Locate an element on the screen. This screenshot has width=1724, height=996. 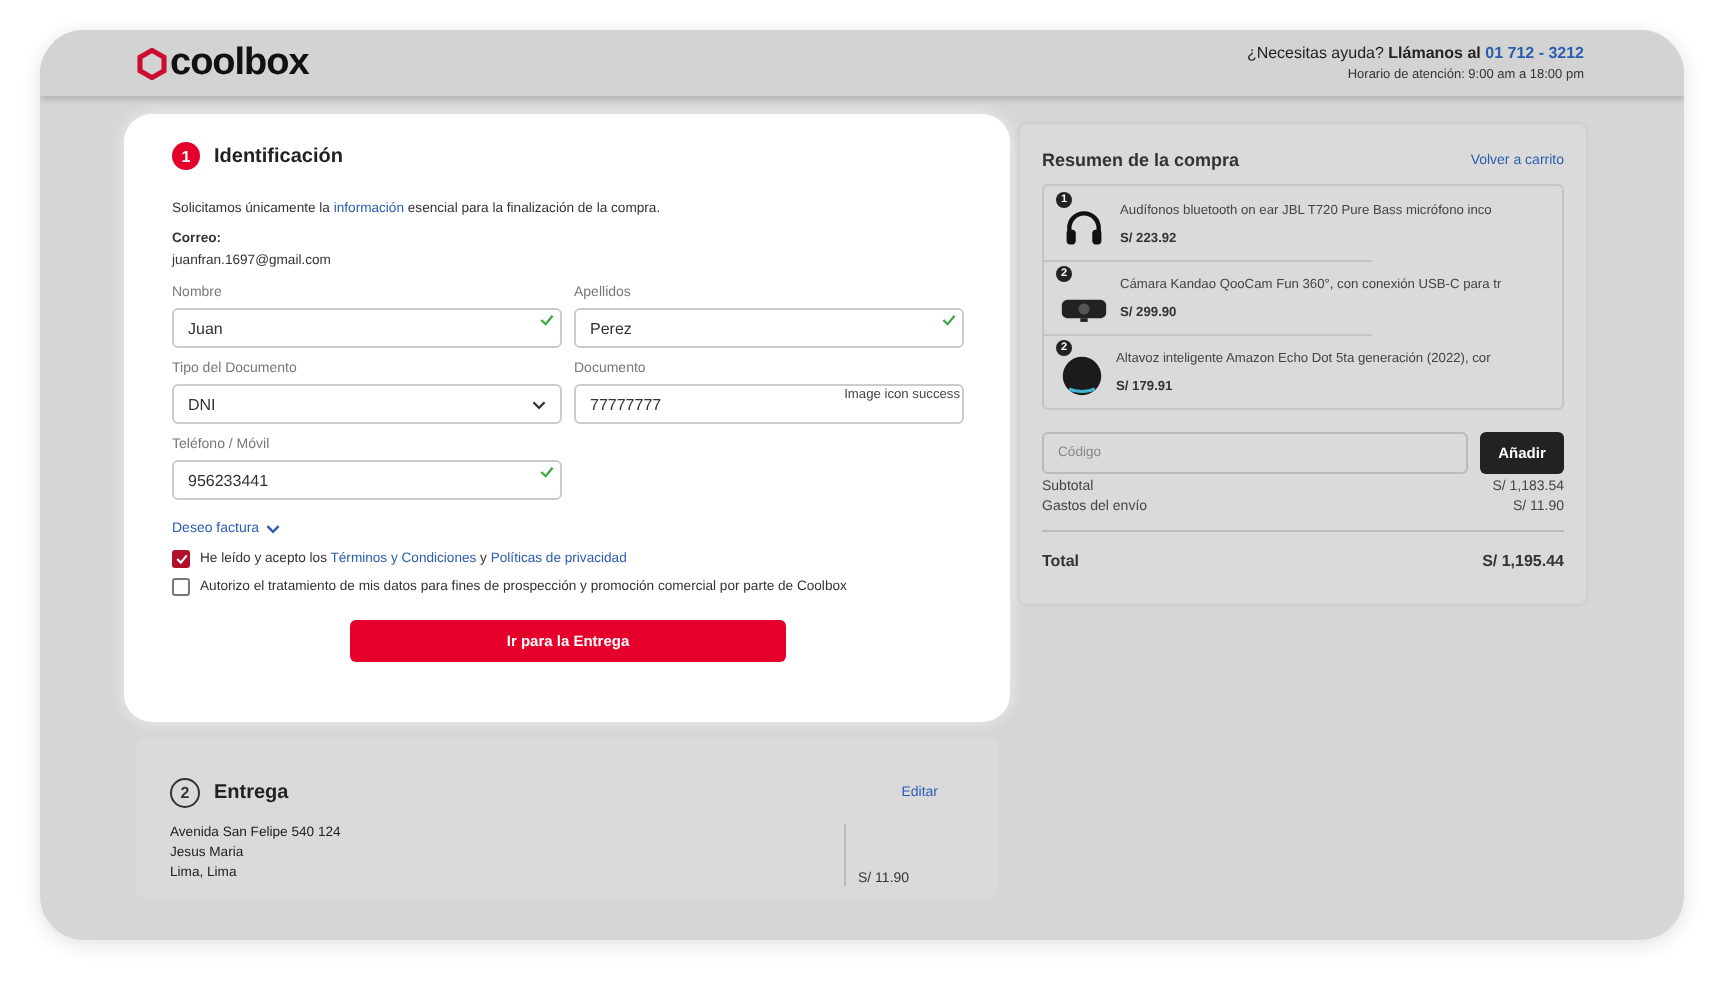
input-field: 956233441 is located at coordinates (367, 480).